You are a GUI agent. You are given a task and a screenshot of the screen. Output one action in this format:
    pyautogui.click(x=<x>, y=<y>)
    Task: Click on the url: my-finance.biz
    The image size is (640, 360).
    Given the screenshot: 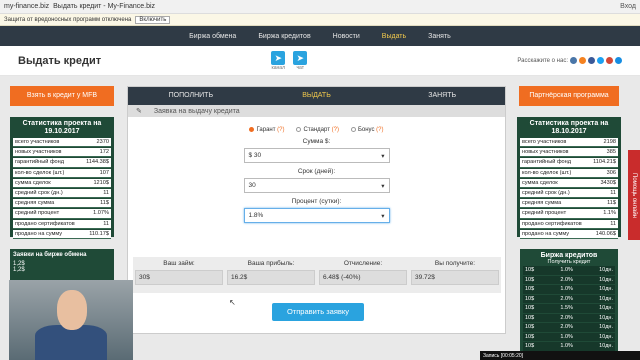 What is the action you would take?
    pyautogui.click(x=26, y=6)
    